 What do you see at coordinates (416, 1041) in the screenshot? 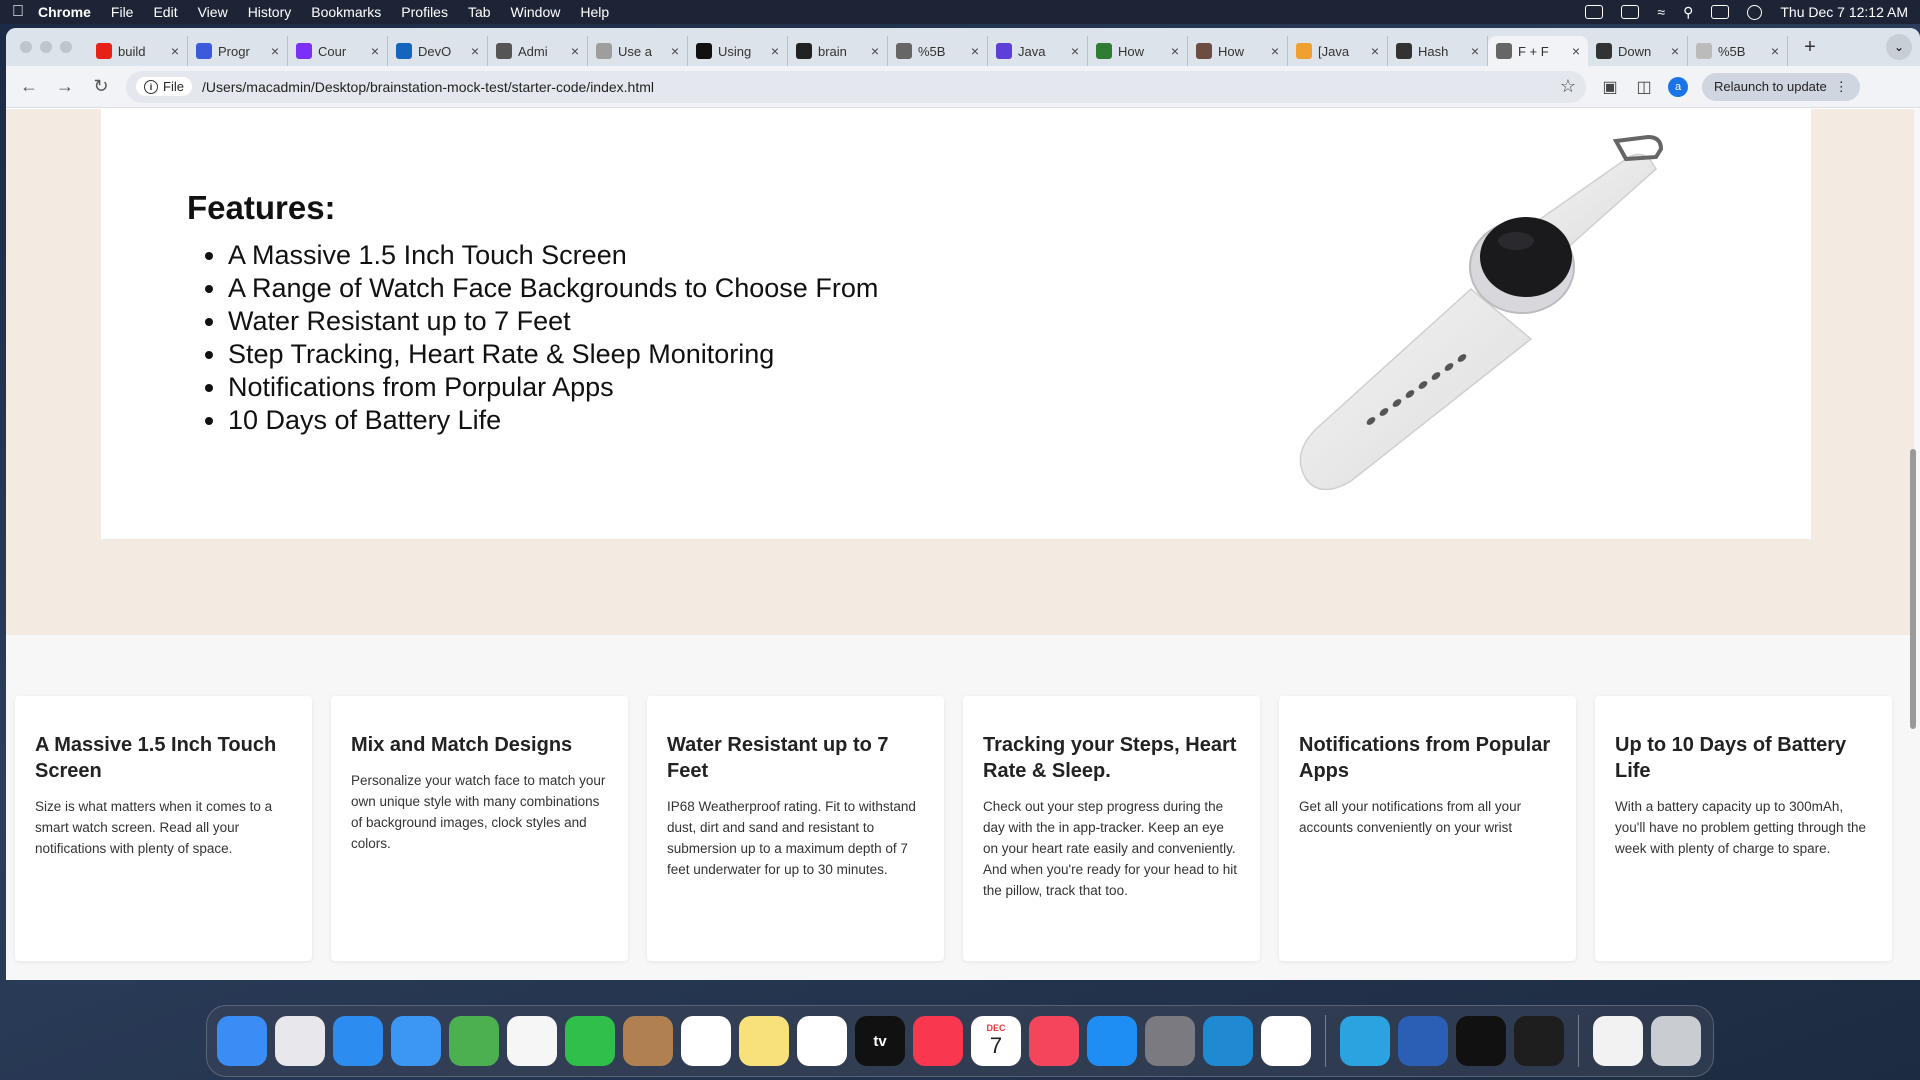
I see `dock-mail-icon` at bounding box center [416, 1041].